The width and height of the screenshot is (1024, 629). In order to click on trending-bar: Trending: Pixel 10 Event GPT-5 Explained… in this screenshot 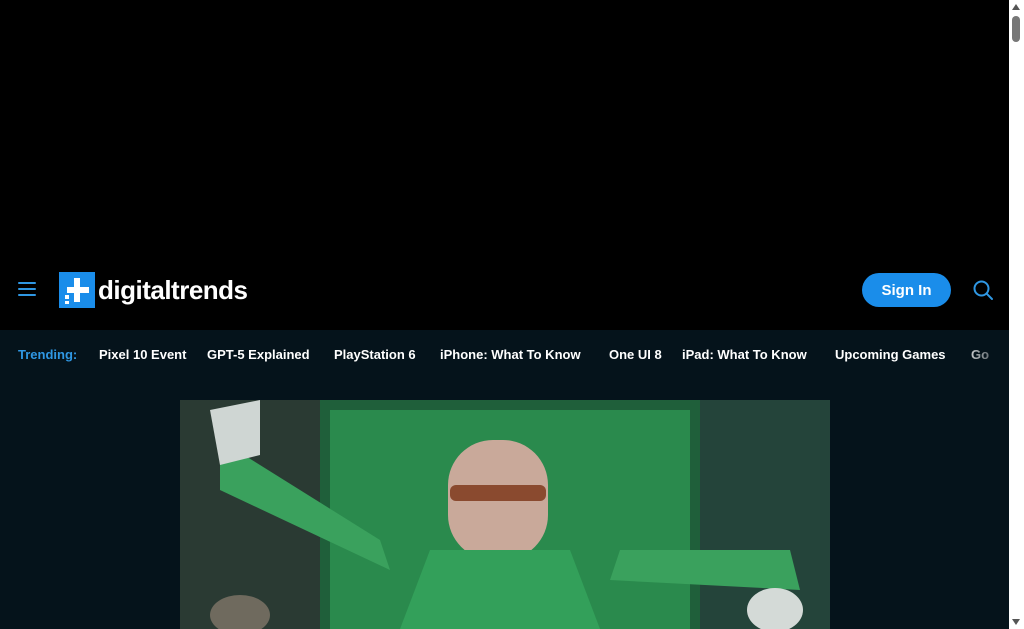, I will do `click(504, 355)`.